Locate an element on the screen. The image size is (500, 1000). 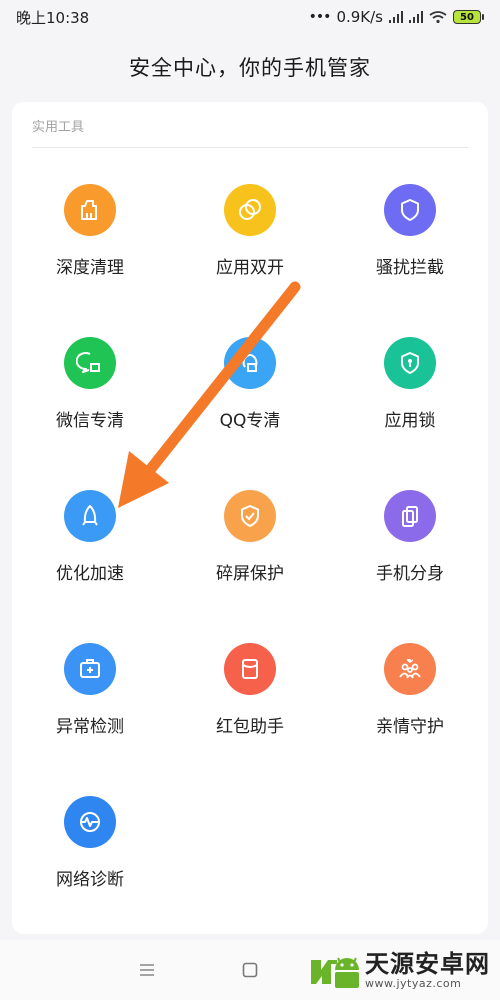
android-logo-icon is located at coordinates (335, 972).